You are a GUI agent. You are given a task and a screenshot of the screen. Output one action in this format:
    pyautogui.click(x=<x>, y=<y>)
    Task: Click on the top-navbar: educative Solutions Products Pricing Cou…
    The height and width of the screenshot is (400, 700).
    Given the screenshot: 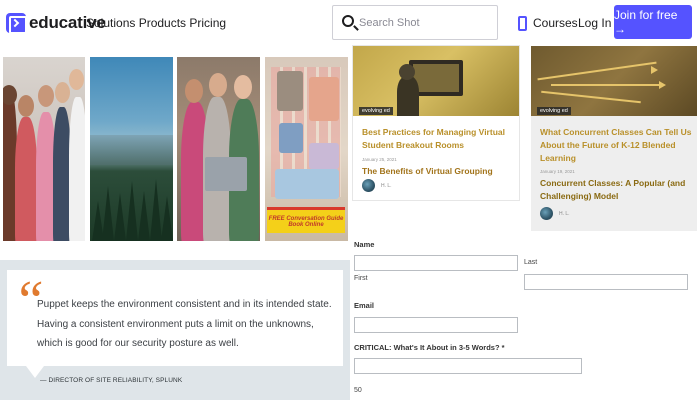 What is the action you would take?
    pyautogui.click(x=350, y=23)
    